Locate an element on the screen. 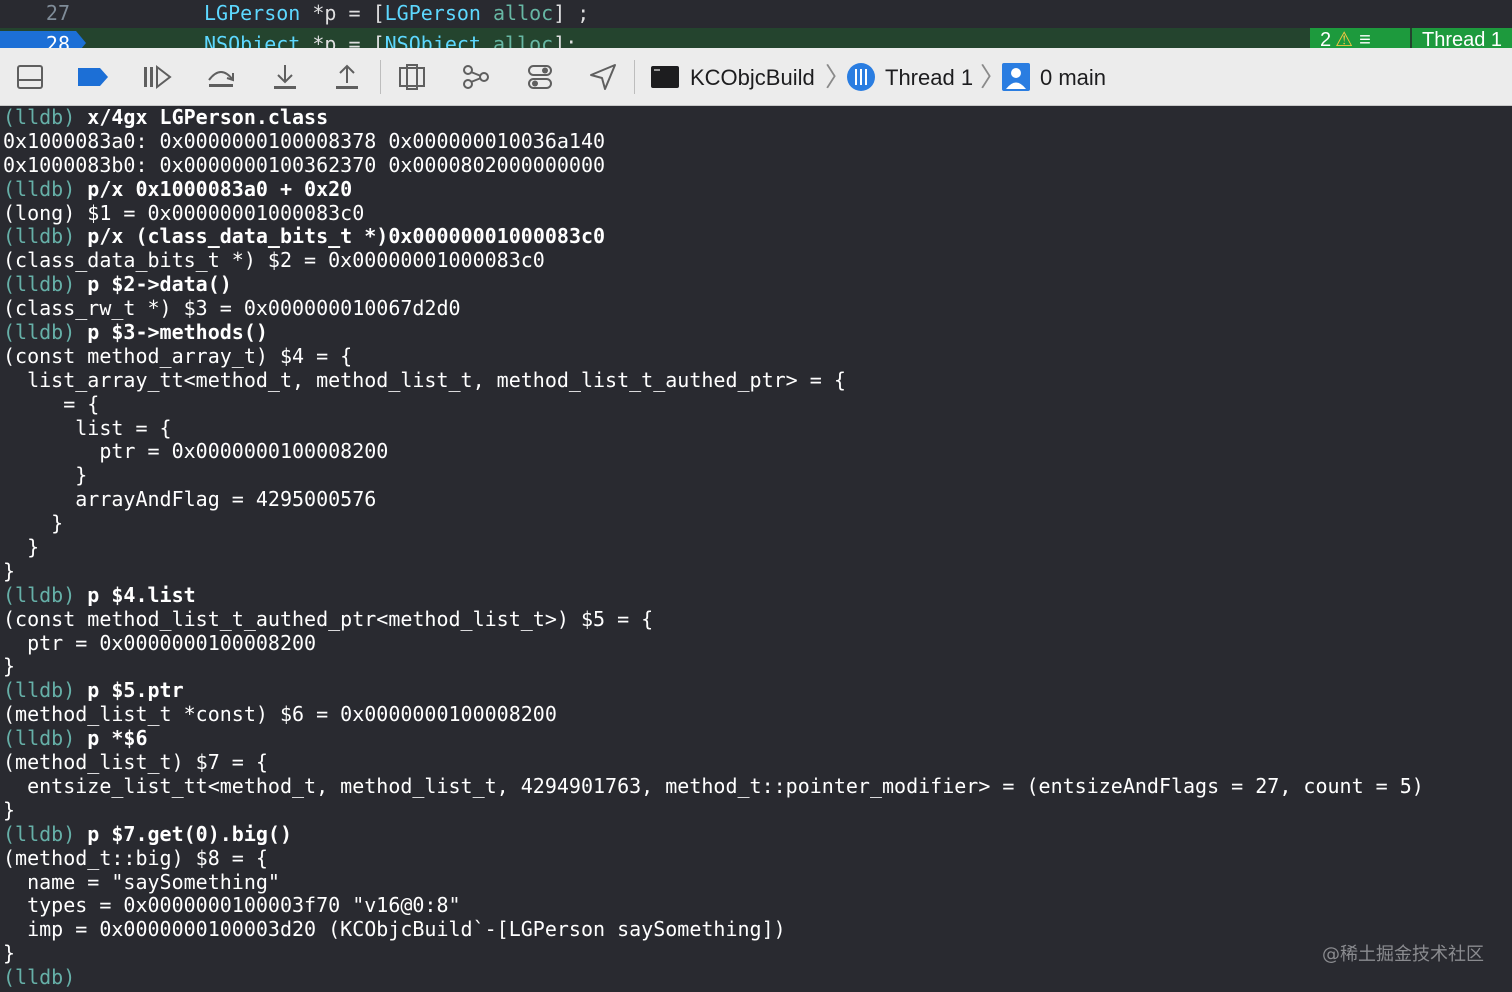  console-command-line: (lldb) x/4gx LGPerson.class is located at coordinates (756, 118).